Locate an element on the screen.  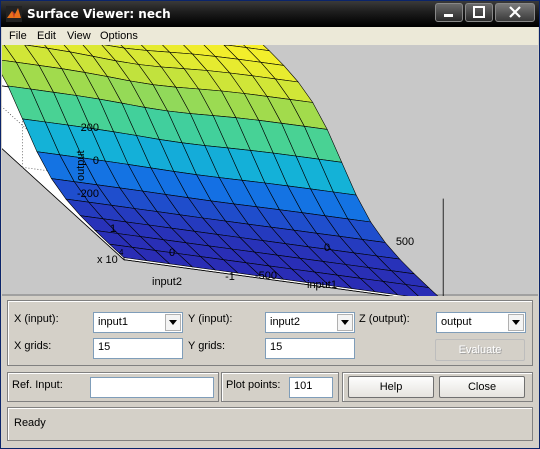
menu-edit: Edit is located at coordinates (46, 36).